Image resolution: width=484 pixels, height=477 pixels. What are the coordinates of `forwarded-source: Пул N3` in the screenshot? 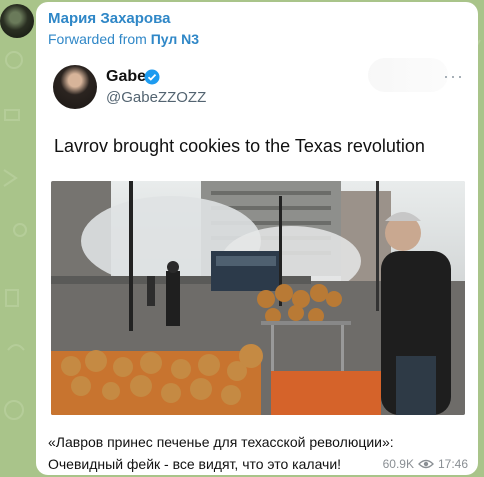 It's located at (175, 39).